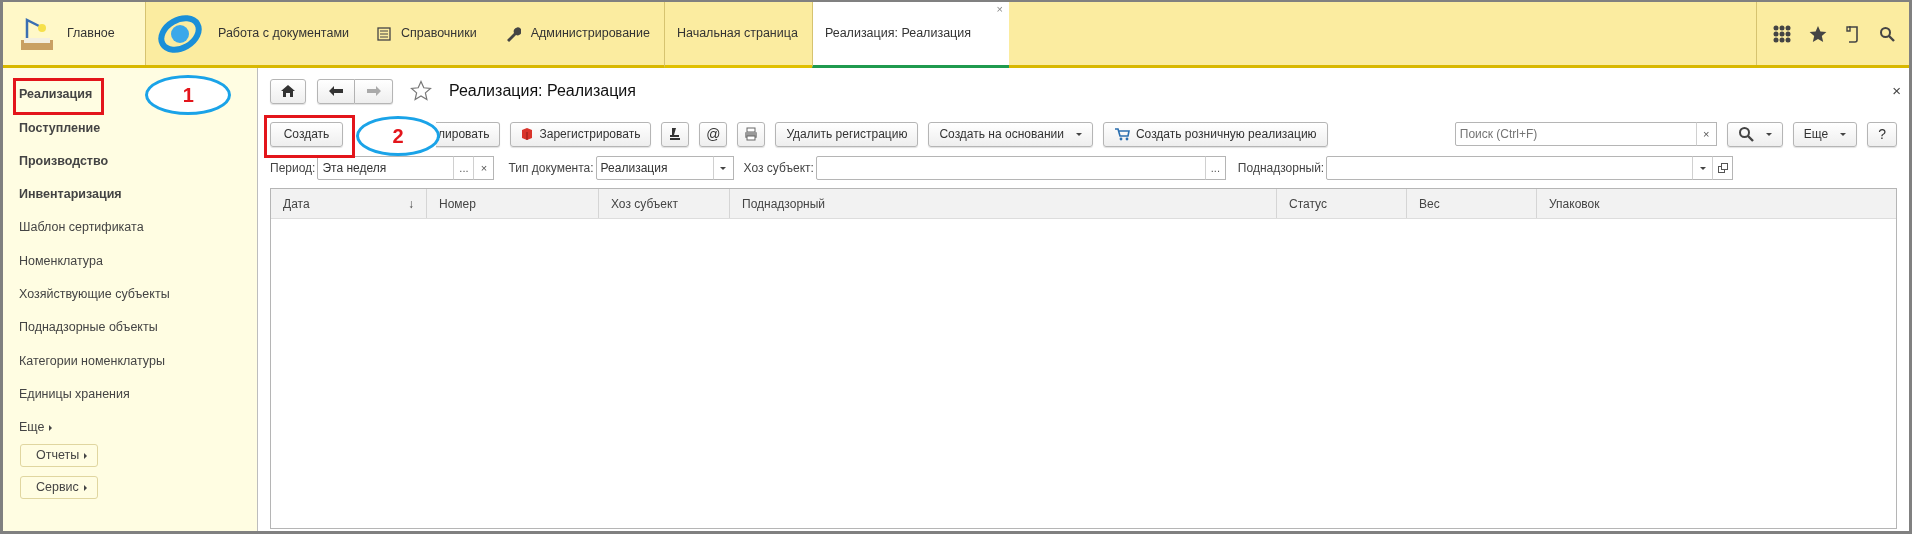  I want to click on open-button, so click(1723, 168).